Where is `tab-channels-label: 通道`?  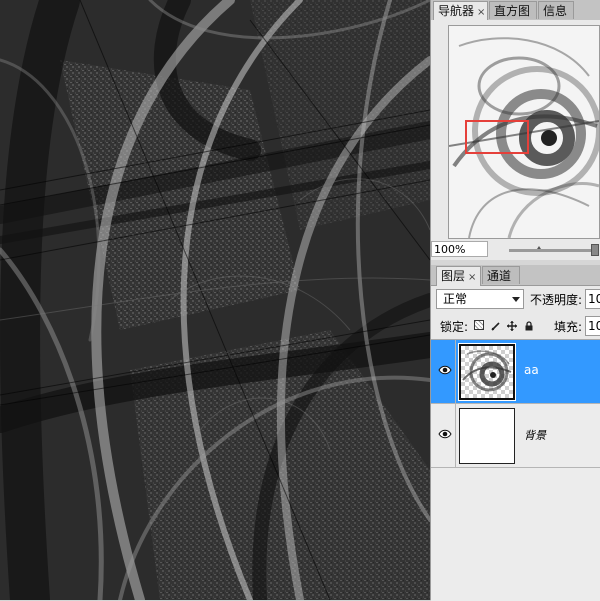
tab-channels-label: 通道 is located at coordinates (499, 276).